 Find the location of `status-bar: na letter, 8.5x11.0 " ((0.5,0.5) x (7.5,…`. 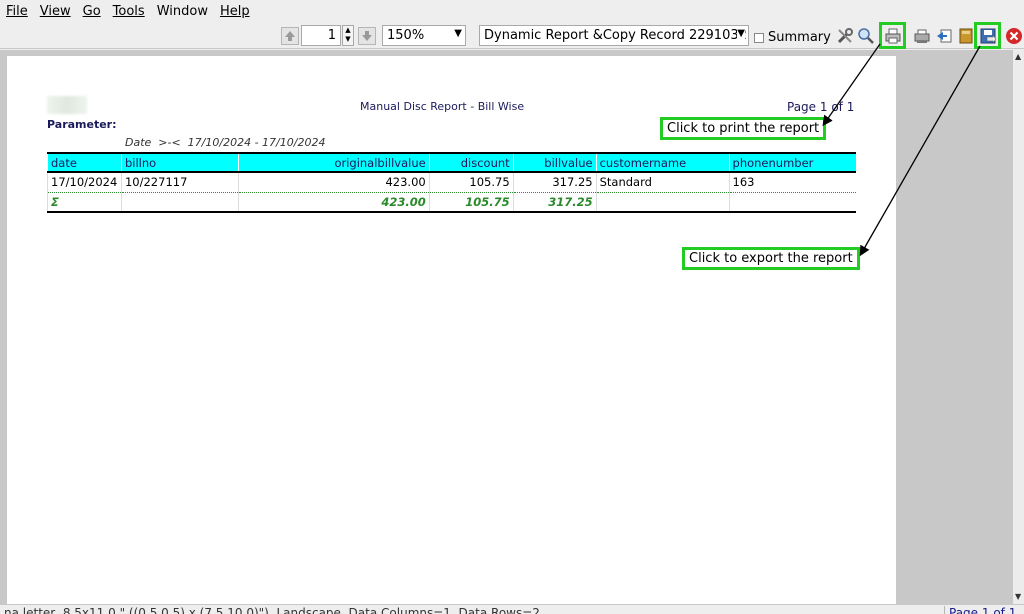

status-bar: na letter, 8.5x11.0 " ((0.5,0.5) x (7.5,… is located at coordinates (512, 609).